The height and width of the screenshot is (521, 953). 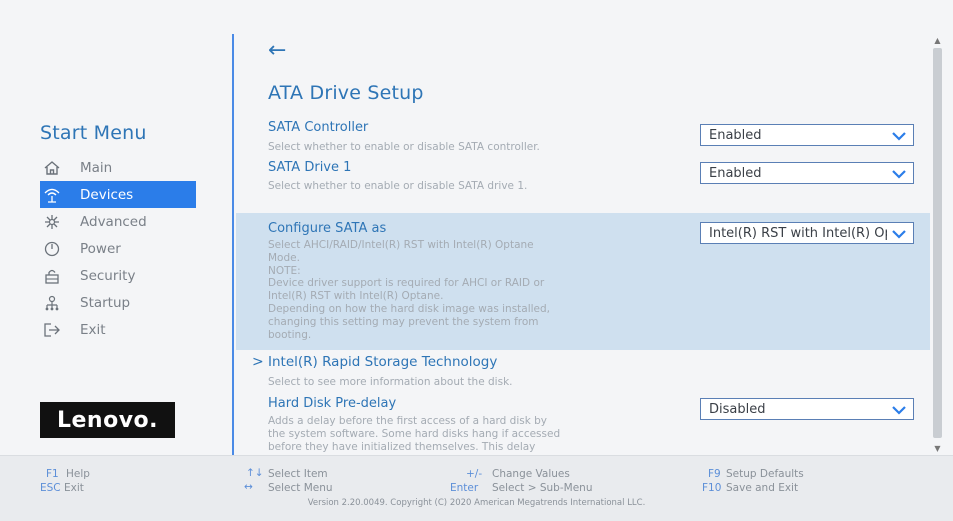 What do you see at coordinates (765, 474) in the screenshot?
I see `key-f9-desc: Setup Defaults` at bounding box center [765, 474].